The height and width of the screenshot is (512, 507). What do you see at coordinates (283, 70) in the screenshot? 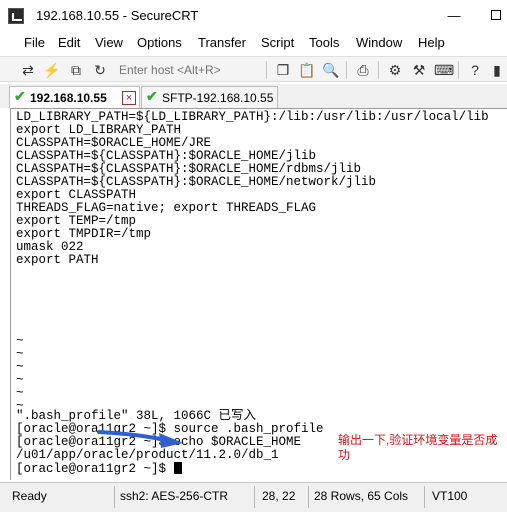
I see `copy-icon: ❐` at bounding box center [283, 70].